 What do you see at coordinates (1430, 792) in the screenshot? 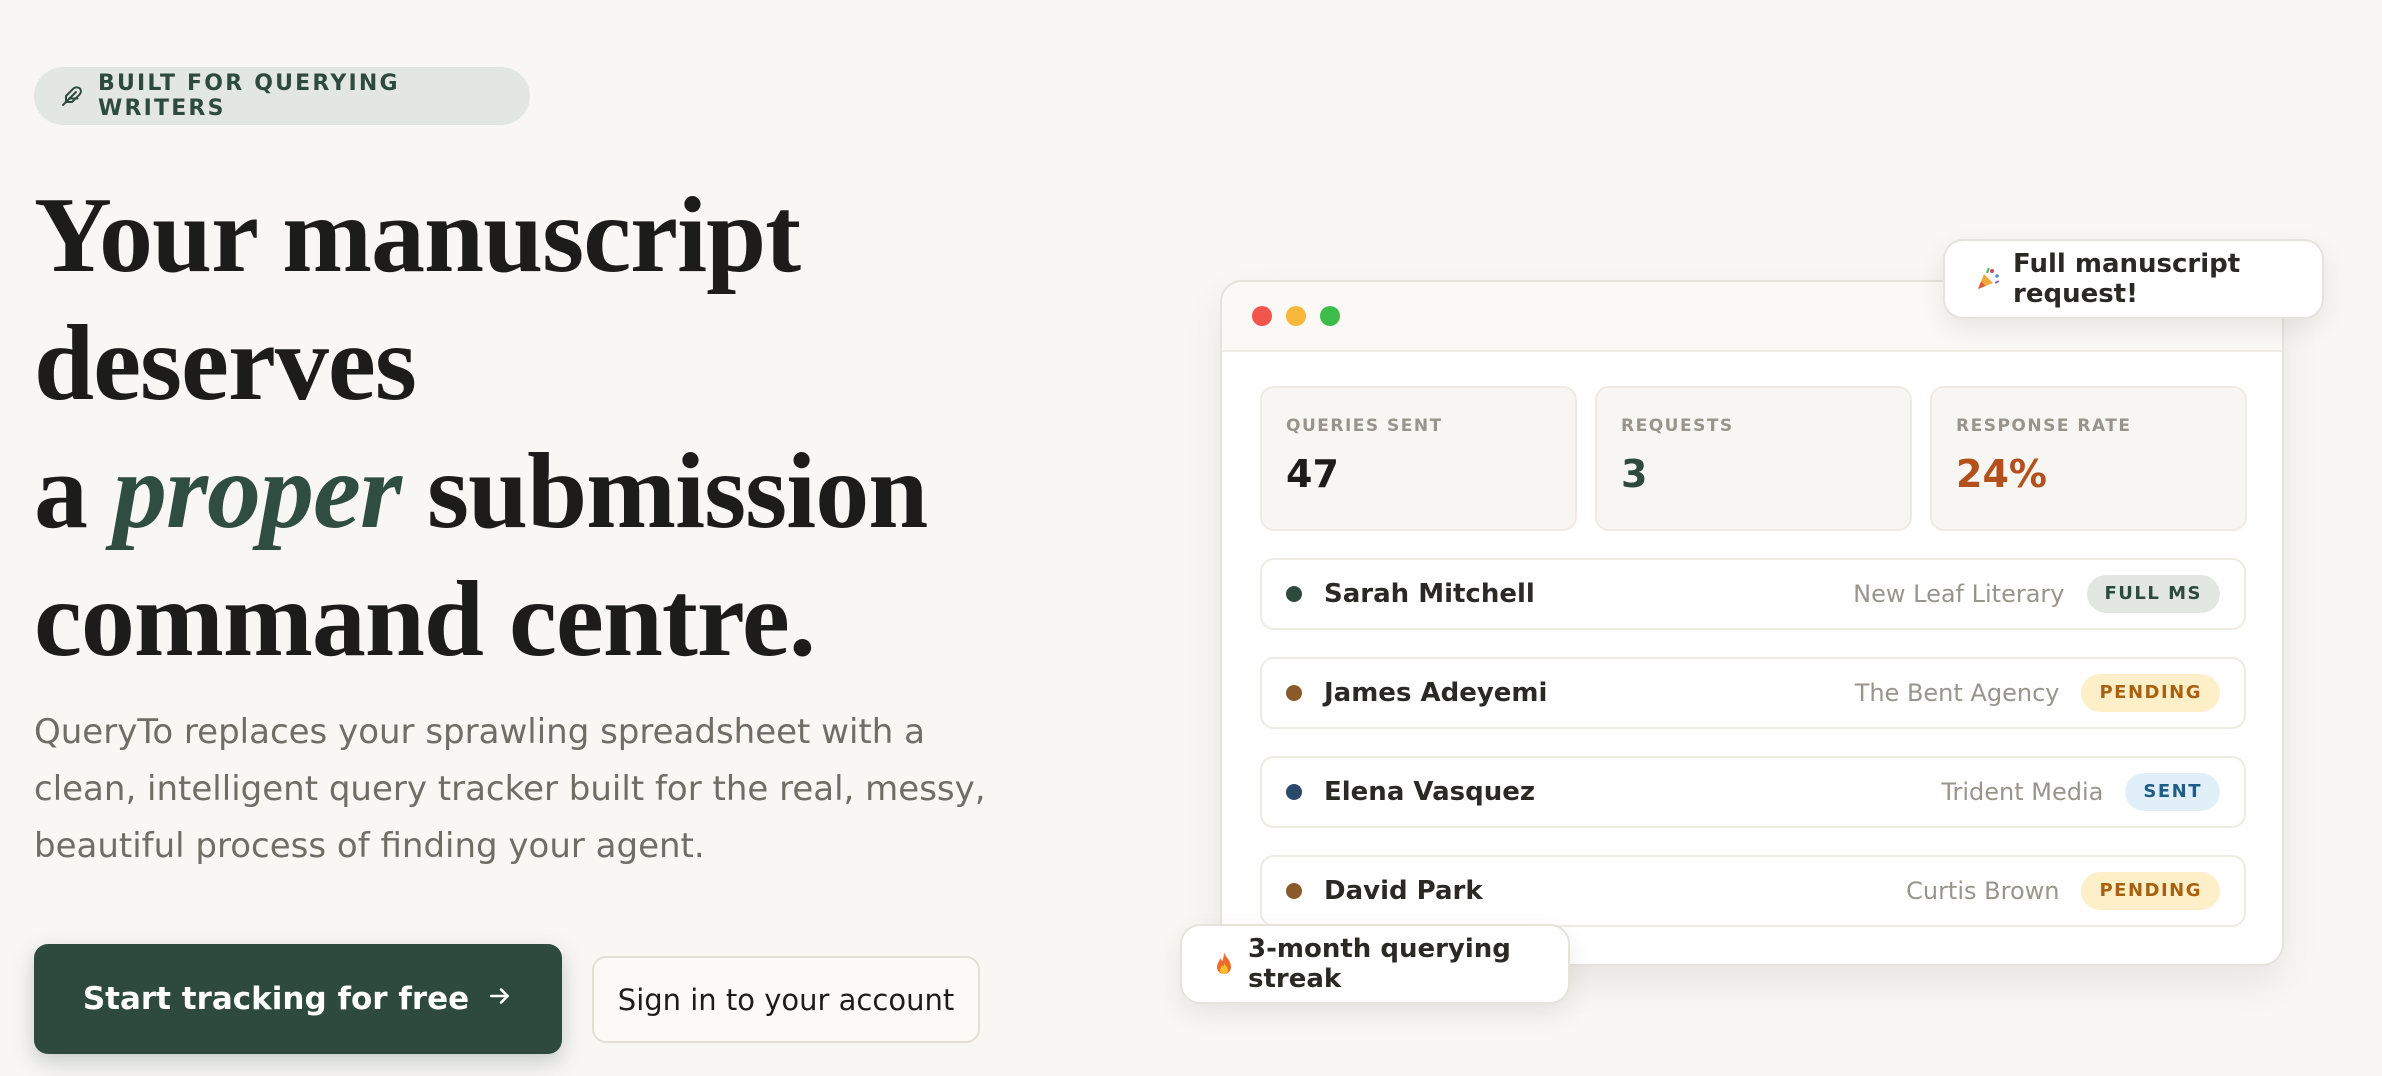
I see `agent-name: Elena Vasquez` at bounding box center [1430, 792].